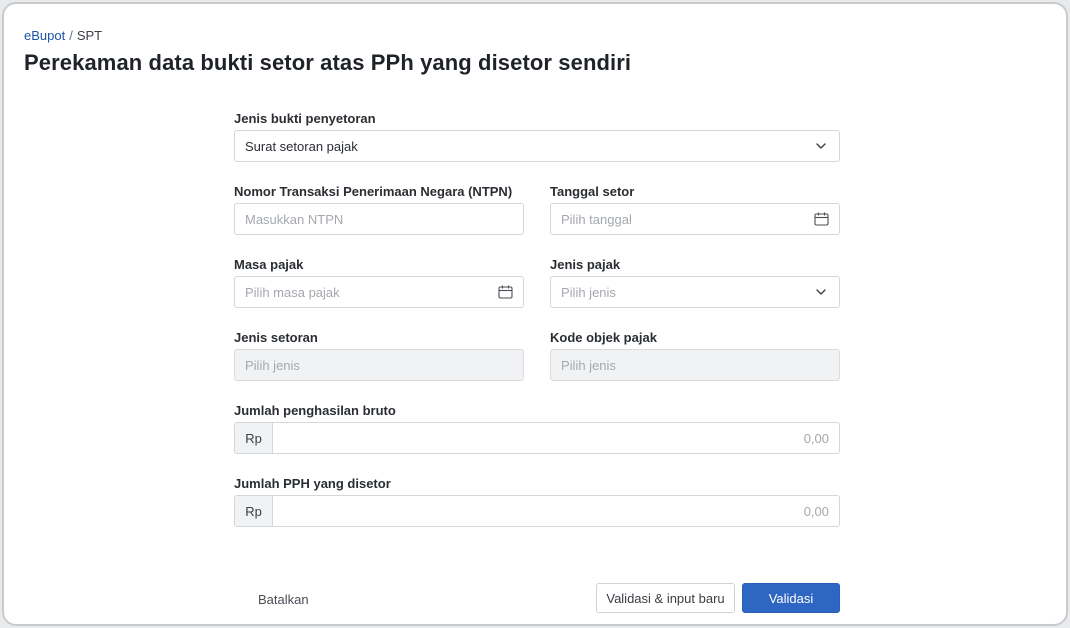 This screenshot has width=1070, height=628. What do you see at coordinates (592, 191) in the screenshot?
I see `tanggal-setor-label: Tanggal setor` at bounding box center [592, 191].